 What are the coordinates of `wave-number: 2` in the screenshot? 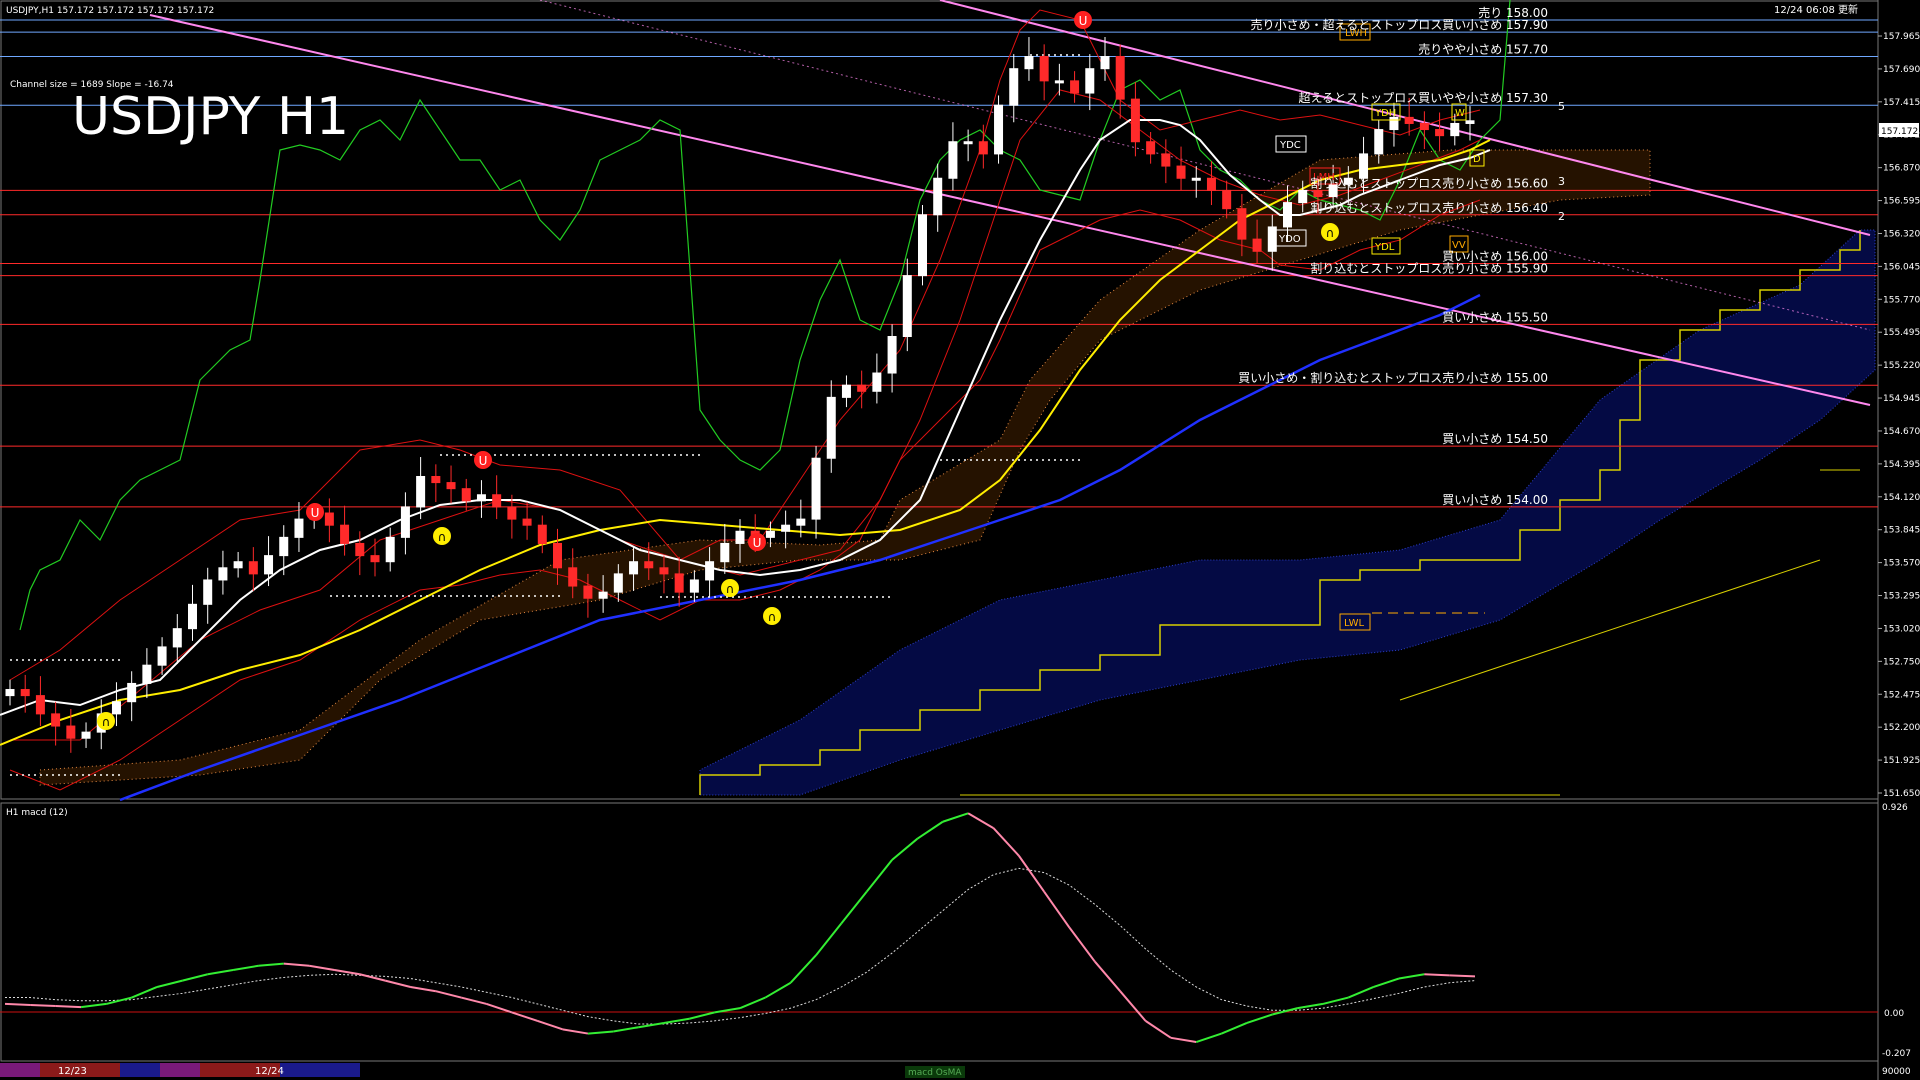 It's located at (1561, 216).